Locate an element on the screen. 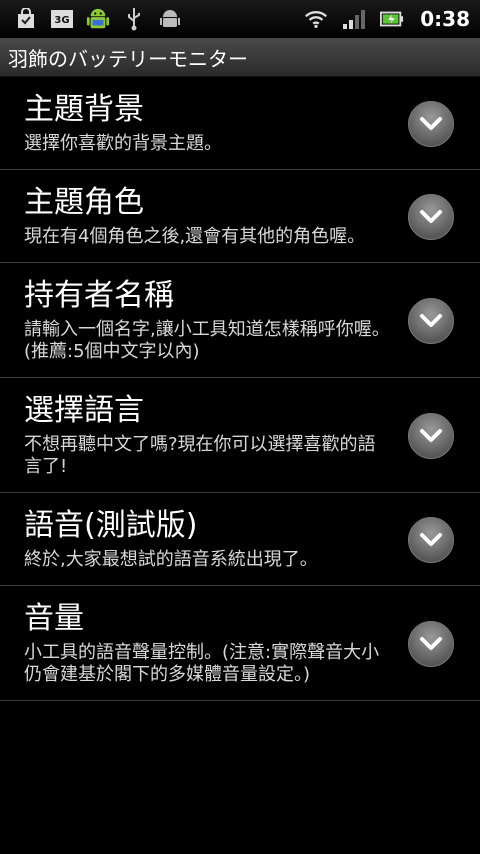 The height and width of the screenshot is (854, 480). setting-language: 選擇語言 不想再聽中文了嗎?現在你可以選擇喜歡的語言了! is located at coordinates (240, 435).